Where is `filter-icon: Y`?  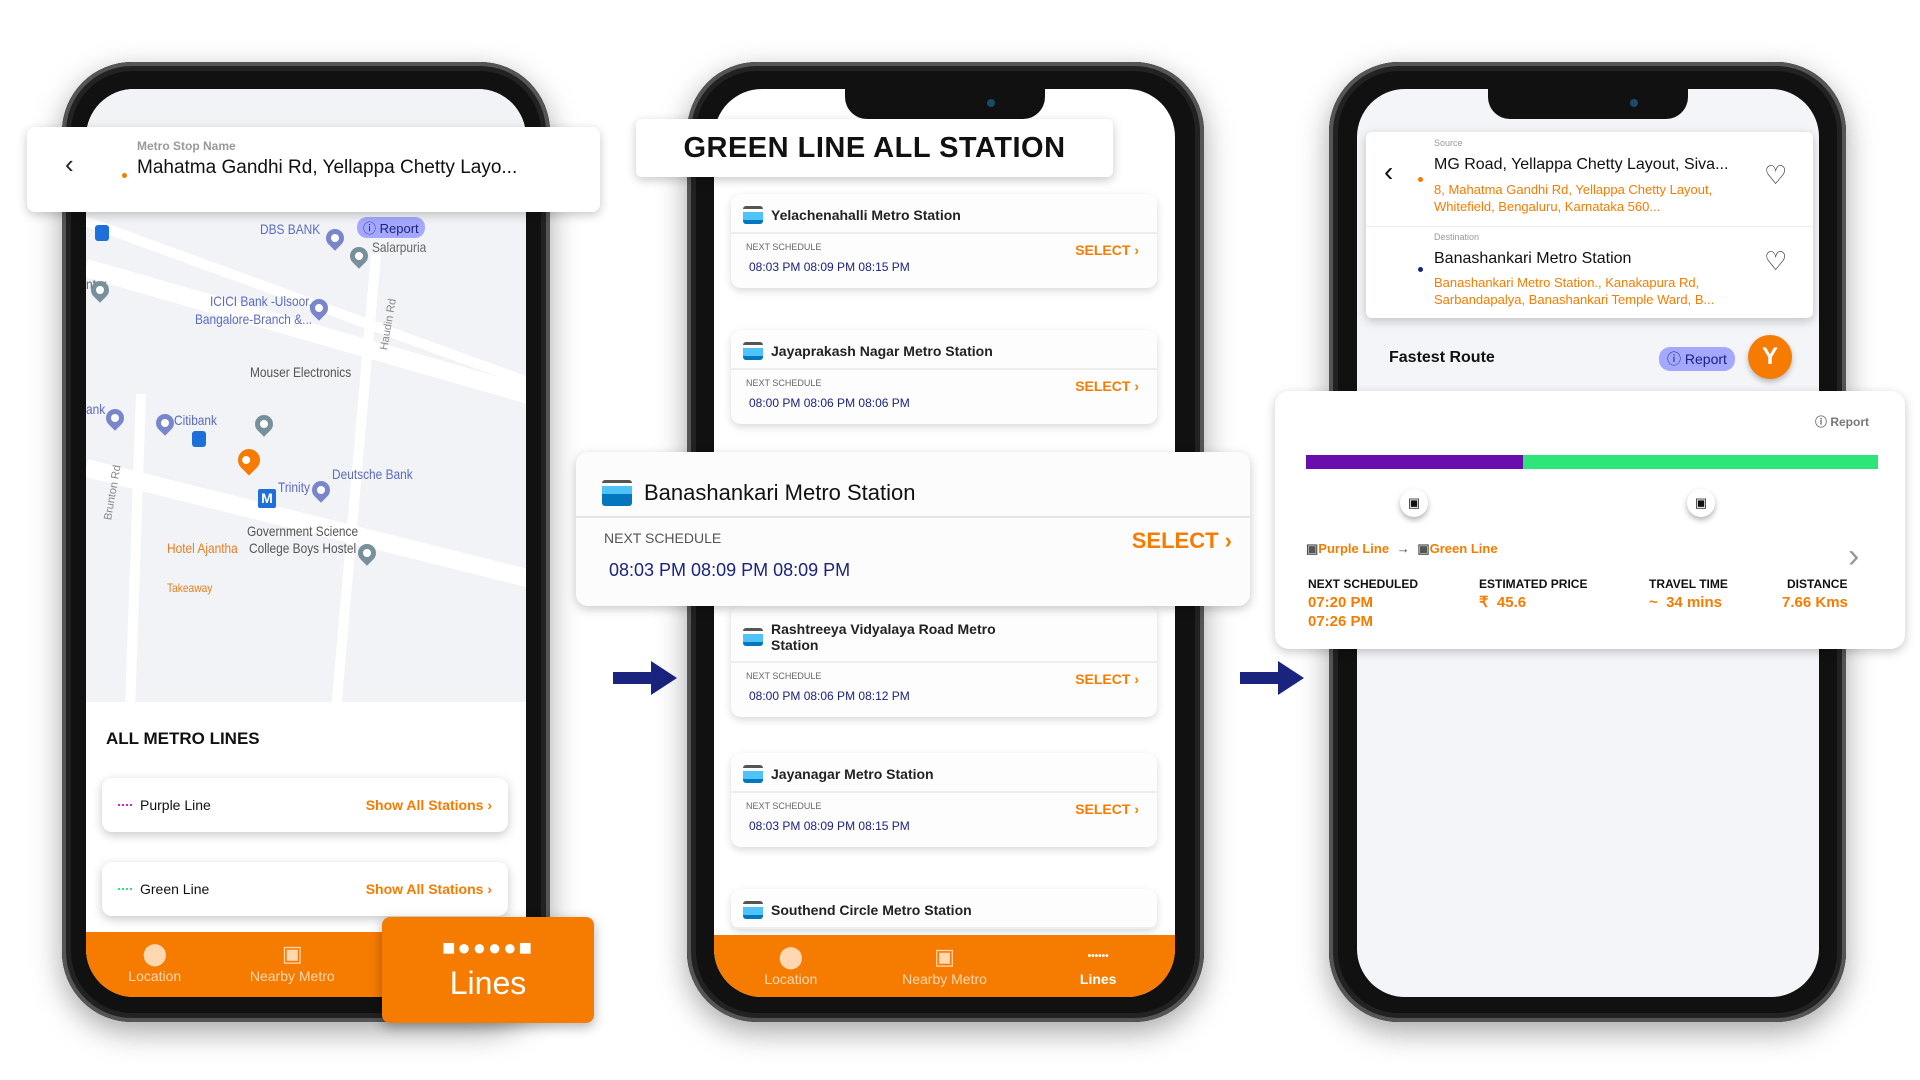
filter-icon: Y is located at coordinates (1770, 357).